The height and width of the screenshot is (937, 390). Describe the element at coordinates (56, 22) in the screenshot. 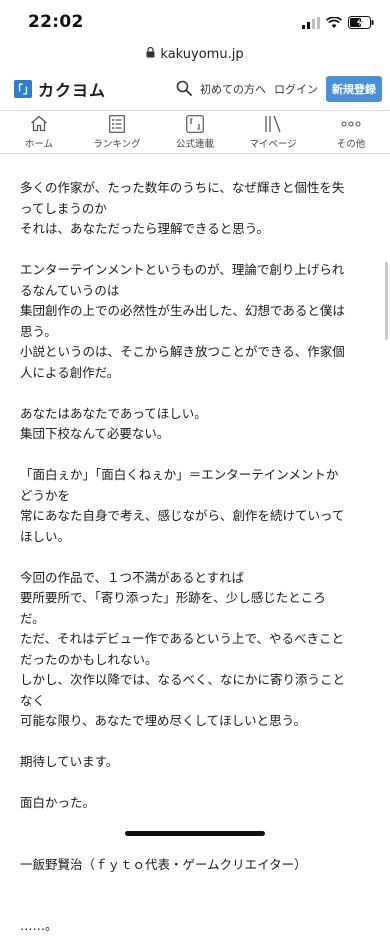

I see `status-time: 22:02` at that location.